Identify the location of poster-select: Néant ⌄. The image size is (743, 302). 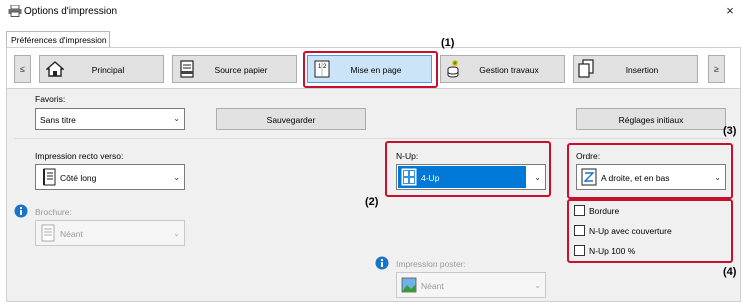
(471, 285).